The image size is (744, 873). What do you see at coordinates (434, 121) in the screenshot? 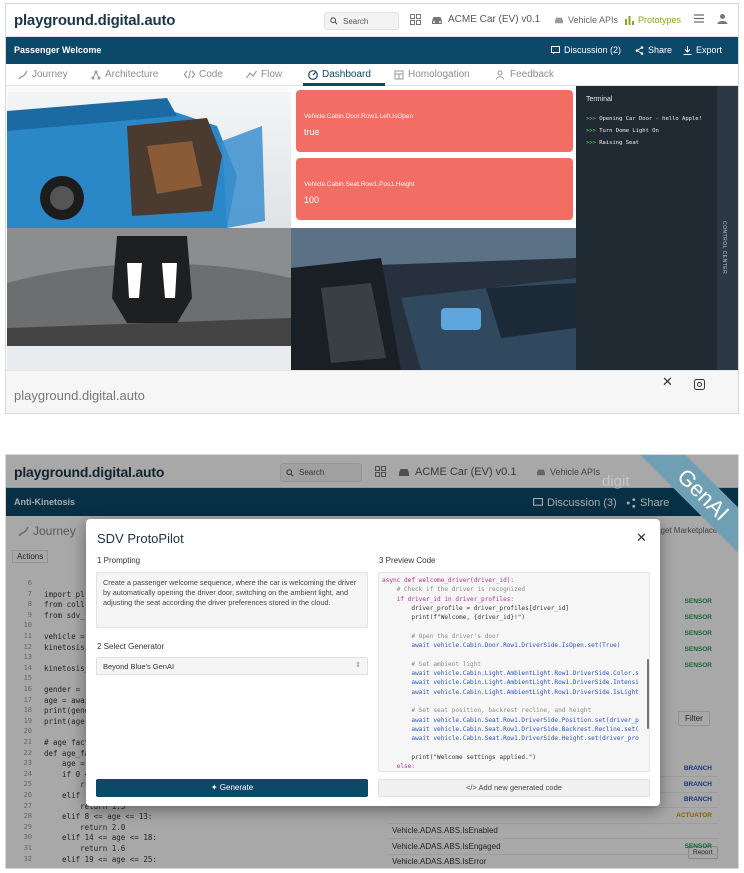
I see `signal-card-door-open: Vehicle.Cabin.Door.Row1.Left.IsOpen true` at bounding box center [434, 121].